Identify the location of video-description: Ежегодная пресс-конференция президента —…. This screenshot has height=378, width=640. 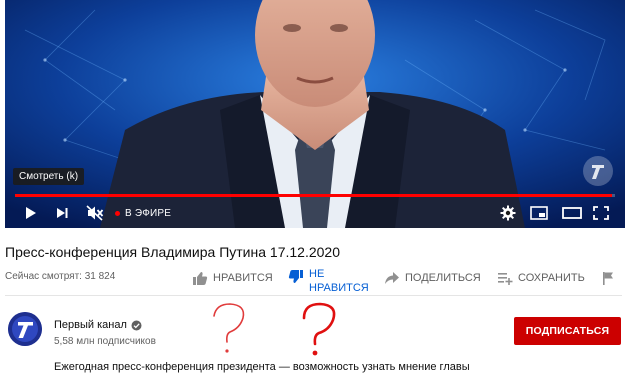
(262, 367).